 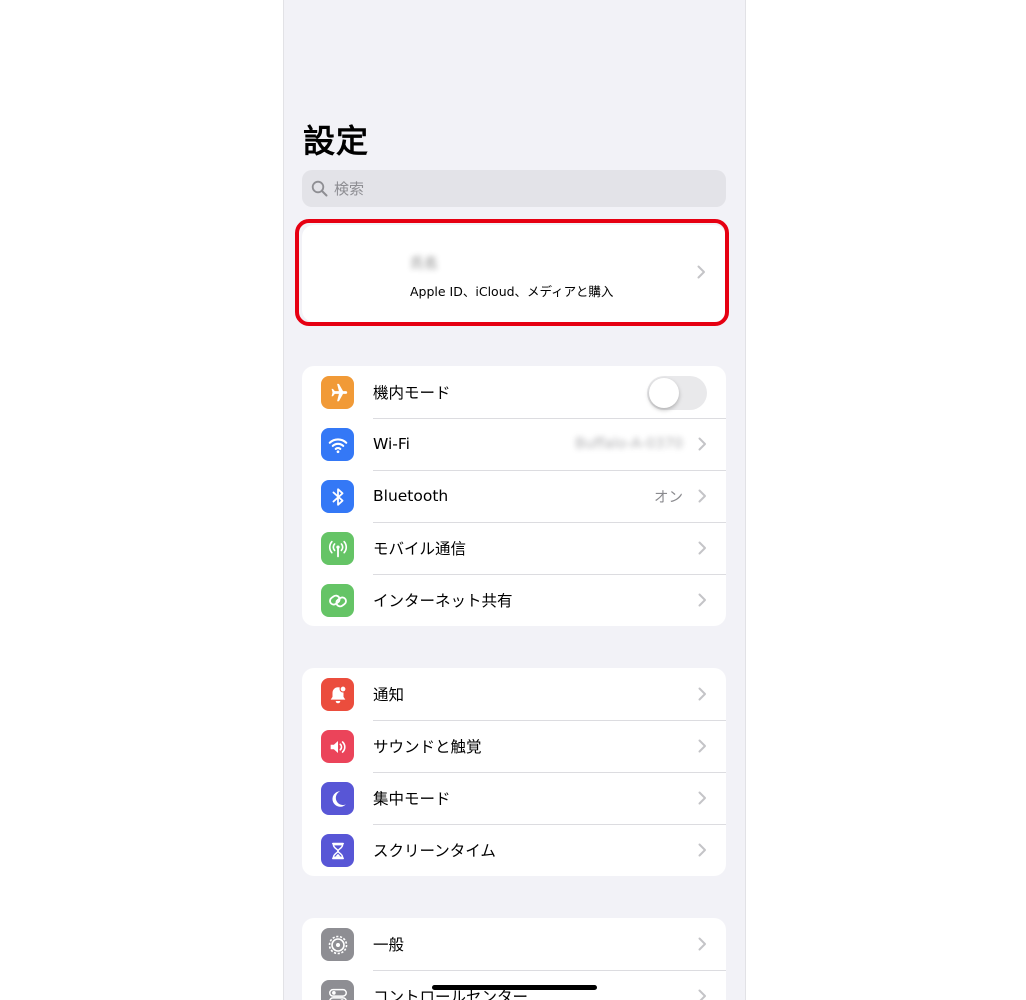 What do you see at coordinates (512, 291) in the screenshot?
I see `account-subtitle: Apple ID、iCloud、メディアと購入` at bounding box center [512, 291].